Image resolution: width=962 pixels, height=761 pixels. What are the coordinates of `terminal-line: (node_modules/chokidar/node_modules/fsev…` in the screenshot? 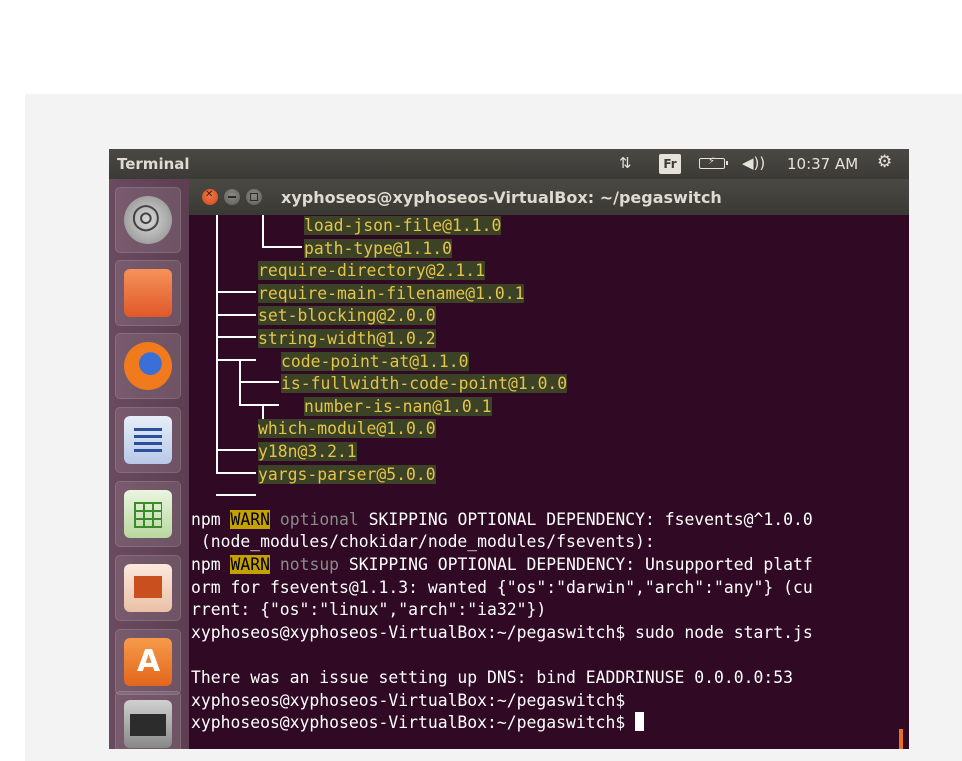 It's located at (423, 542).